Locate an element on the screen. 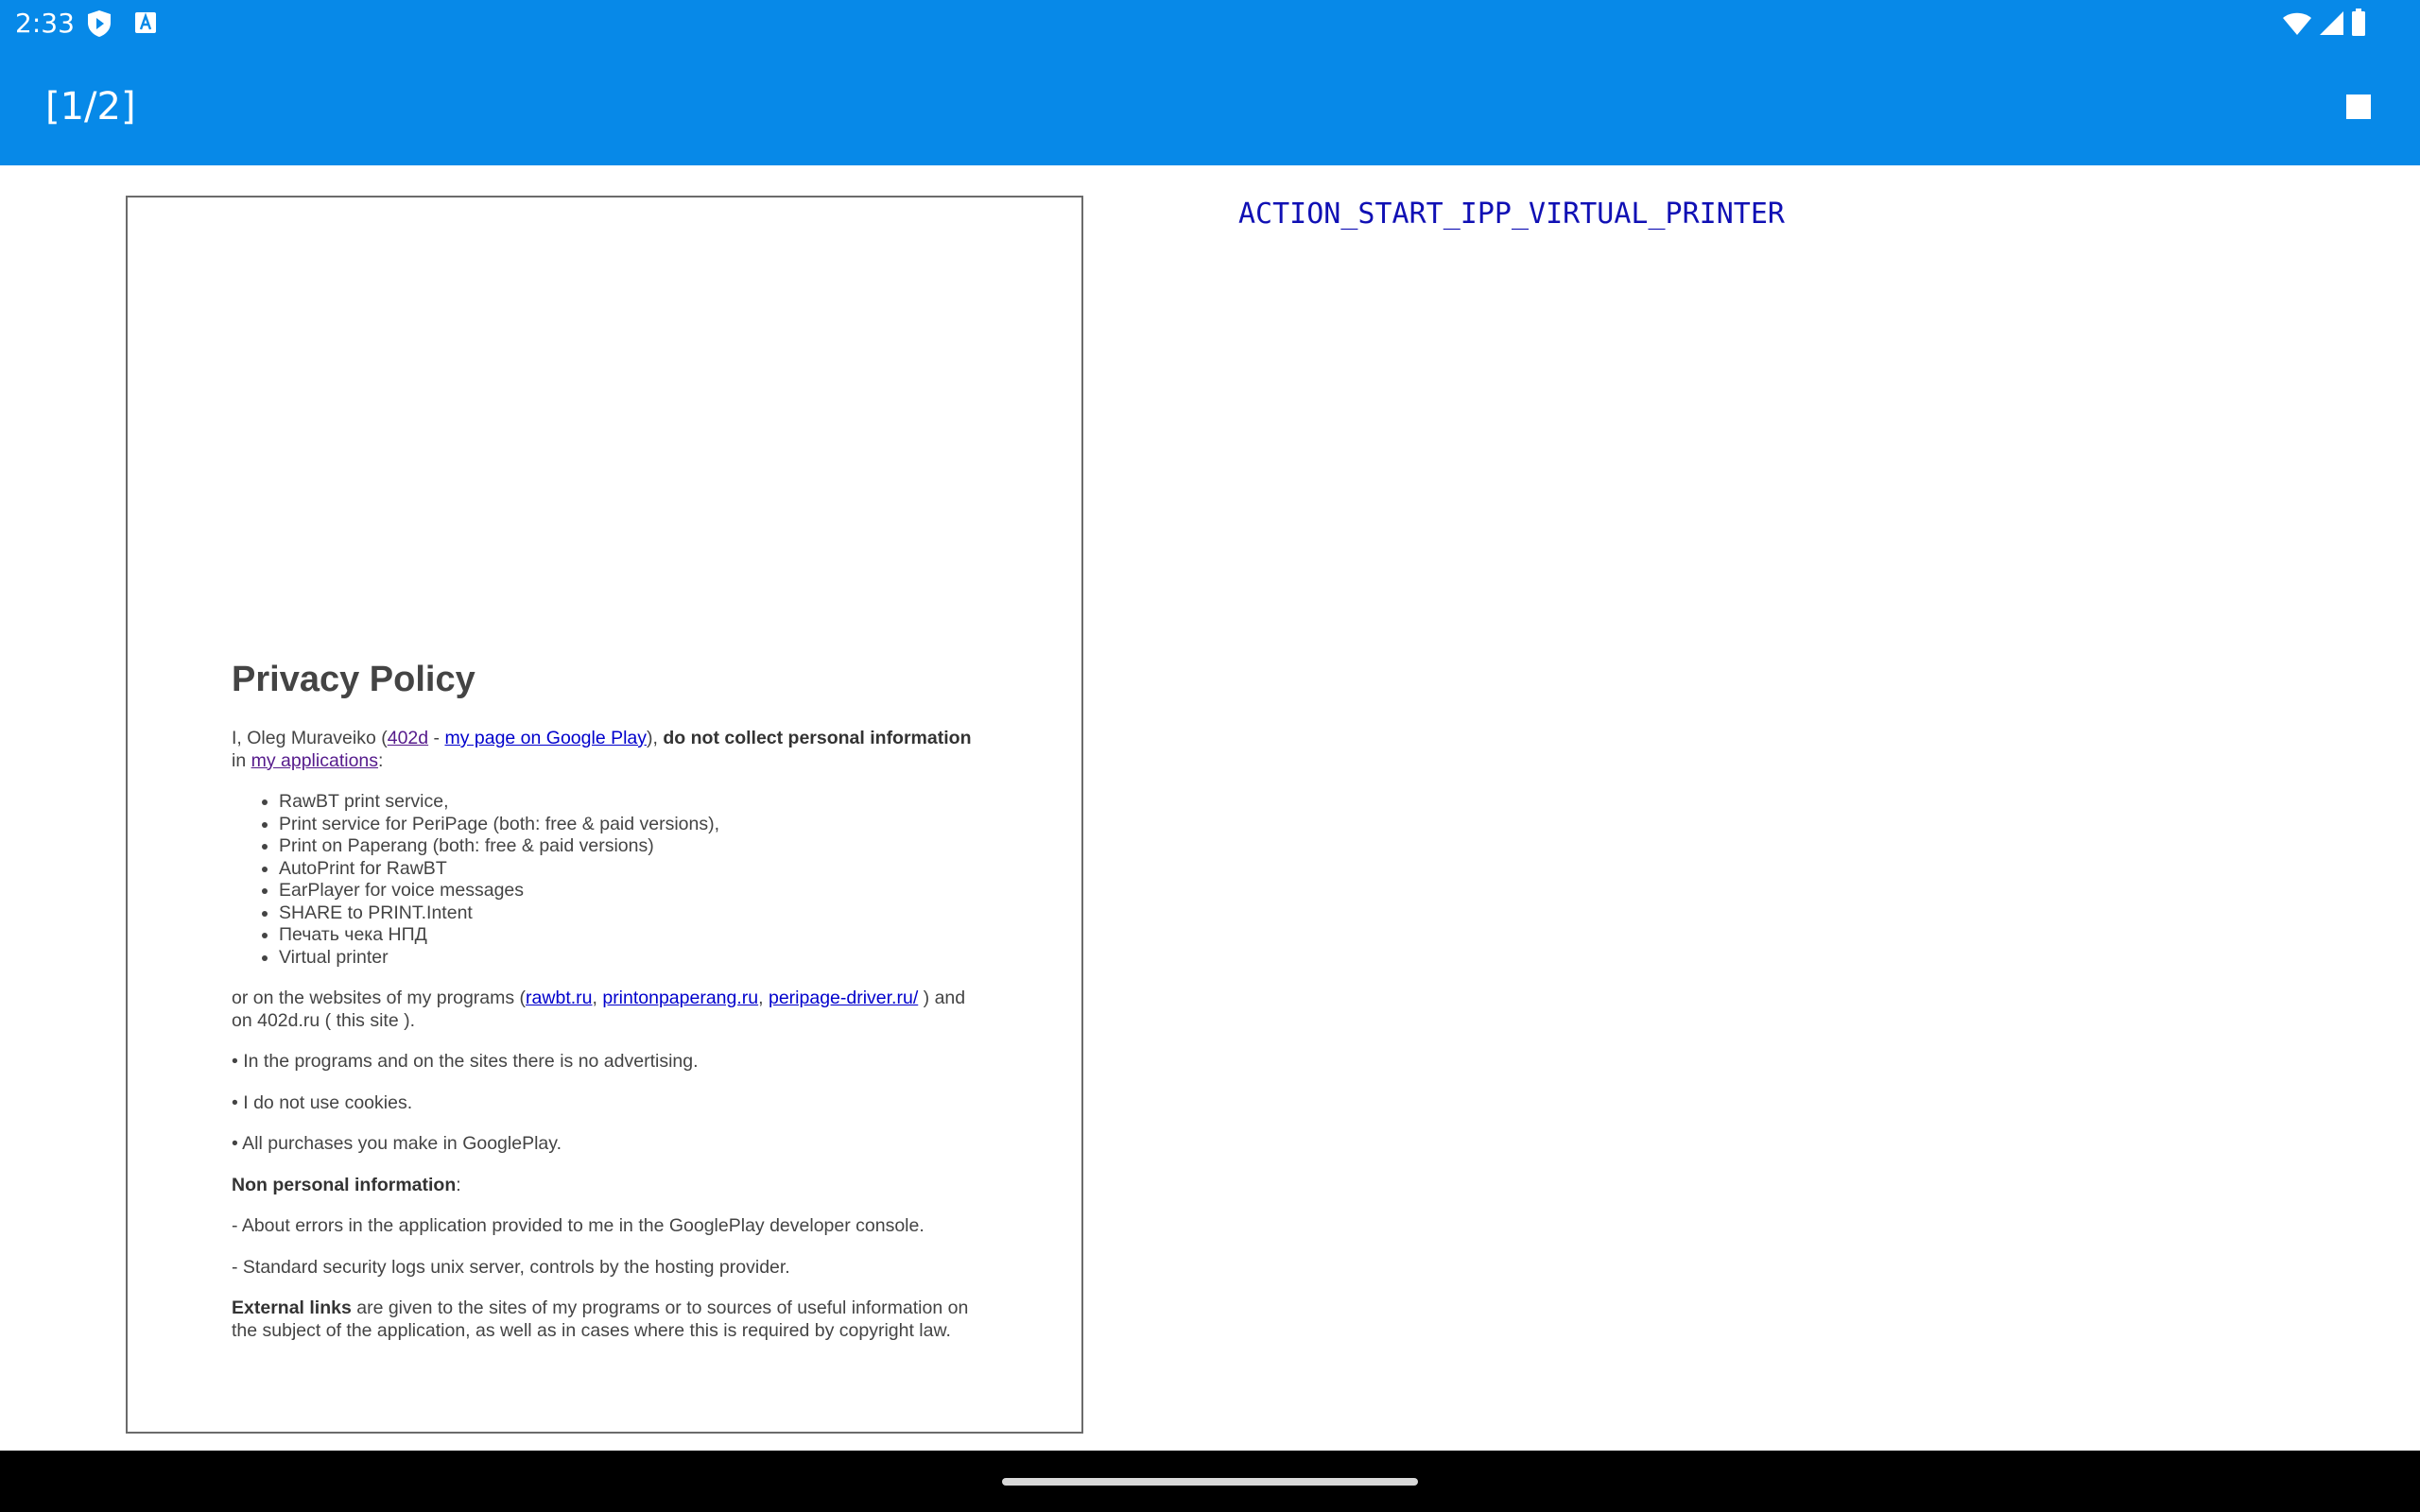 Image resolution: width=2420 pixels, height=1512 pixels. list-item: RawBT print service, is located at coordinates (633, 802).